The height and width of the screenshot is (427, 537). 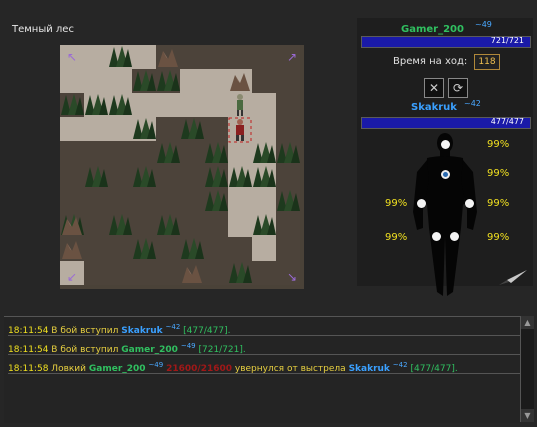 I want to click on cross-swords-icon: ✕, so click(x=434, y=88).